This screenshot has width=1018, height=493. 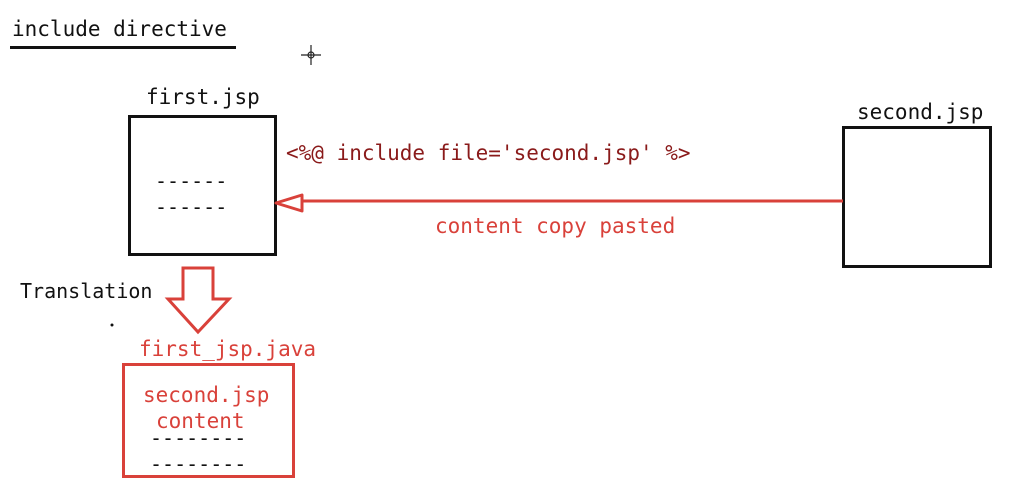 I want to click on generated-dash-line-2: --------, so click(x=198, y=464).